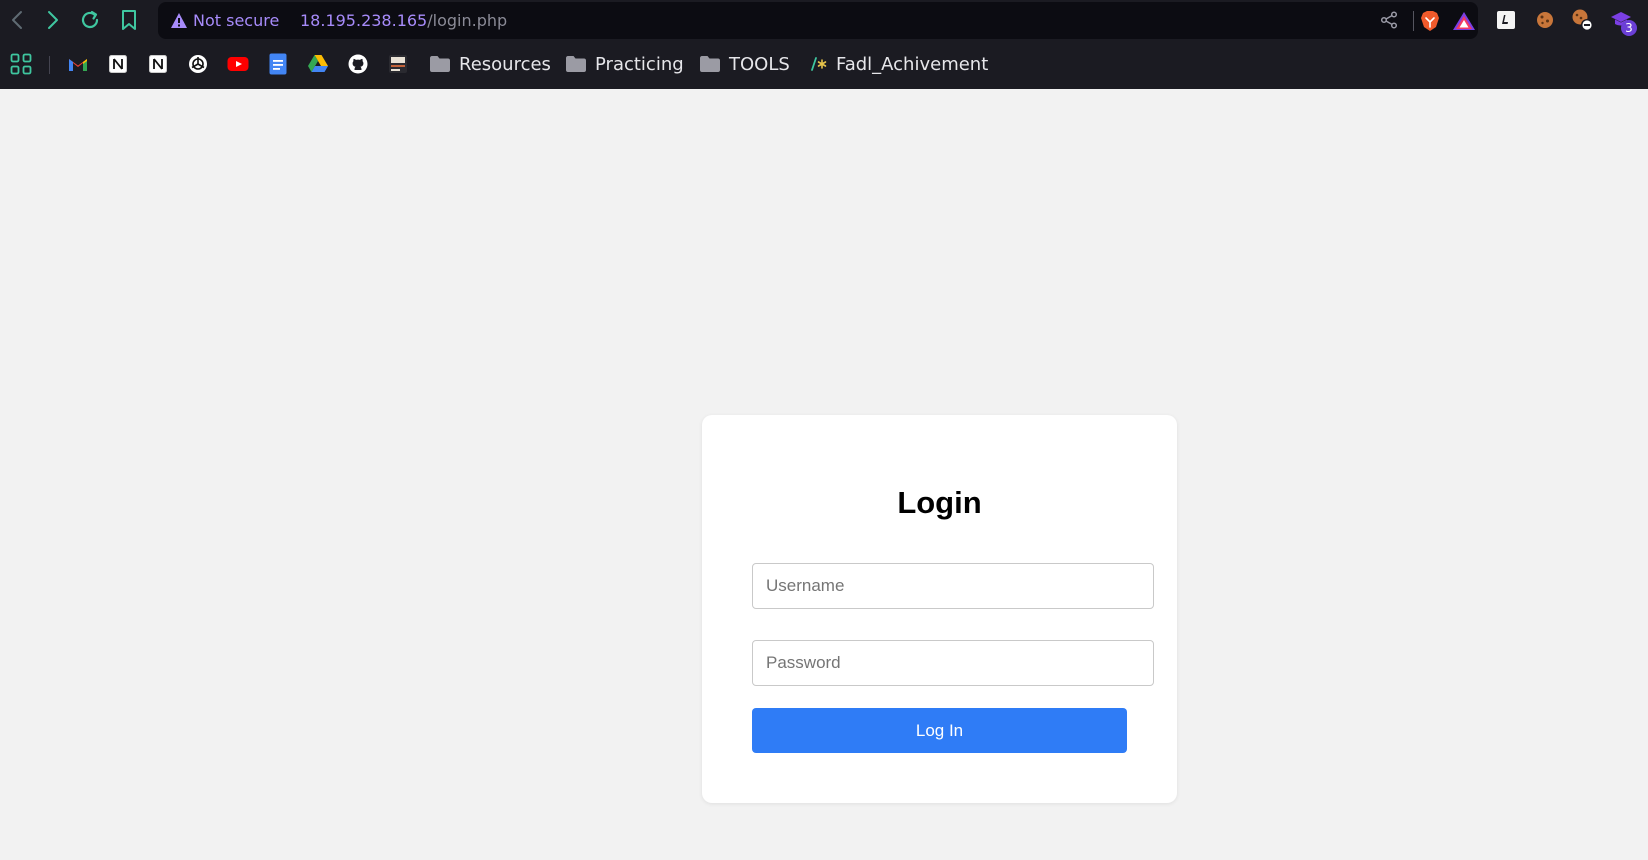 This screenshot has height=860, width=1648. I want to click on bookmark-gmail, so click(78, 64).